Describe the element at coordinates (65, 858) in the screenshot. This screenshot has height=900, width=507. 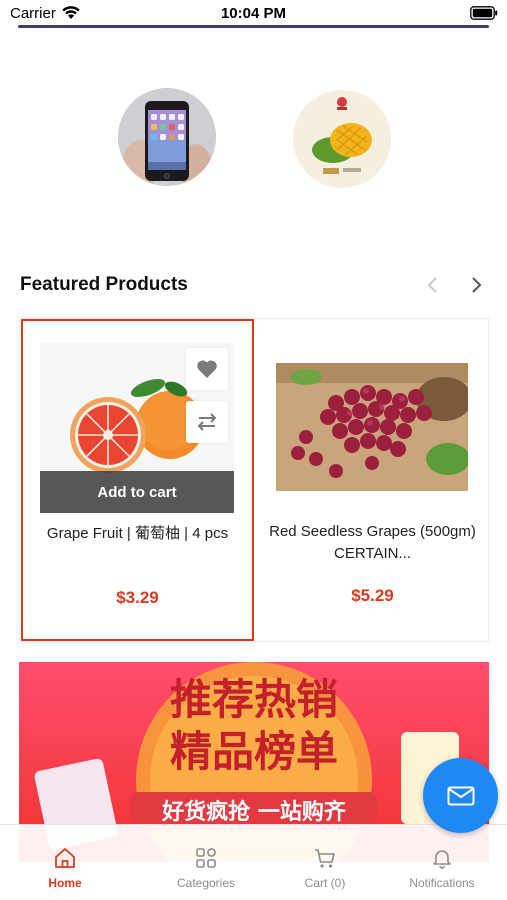
I see `home-icon` at that location.